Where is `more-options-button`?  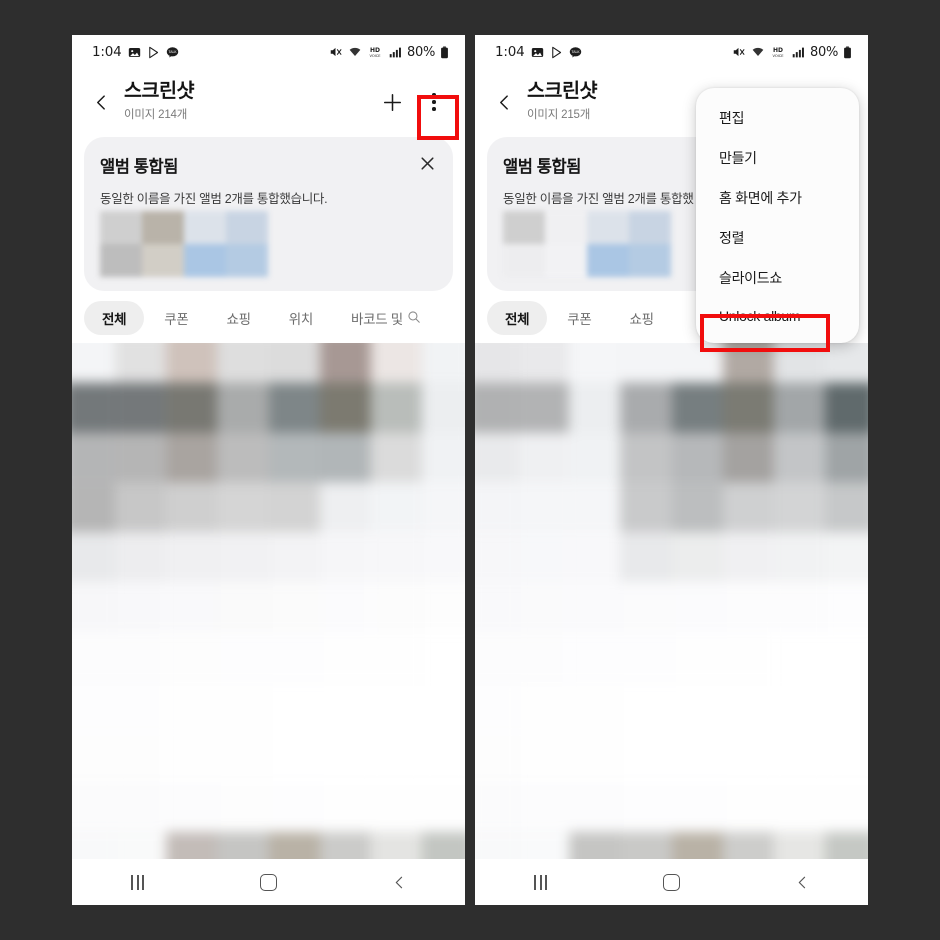
more-options-button is located at coordinates (434, 102).